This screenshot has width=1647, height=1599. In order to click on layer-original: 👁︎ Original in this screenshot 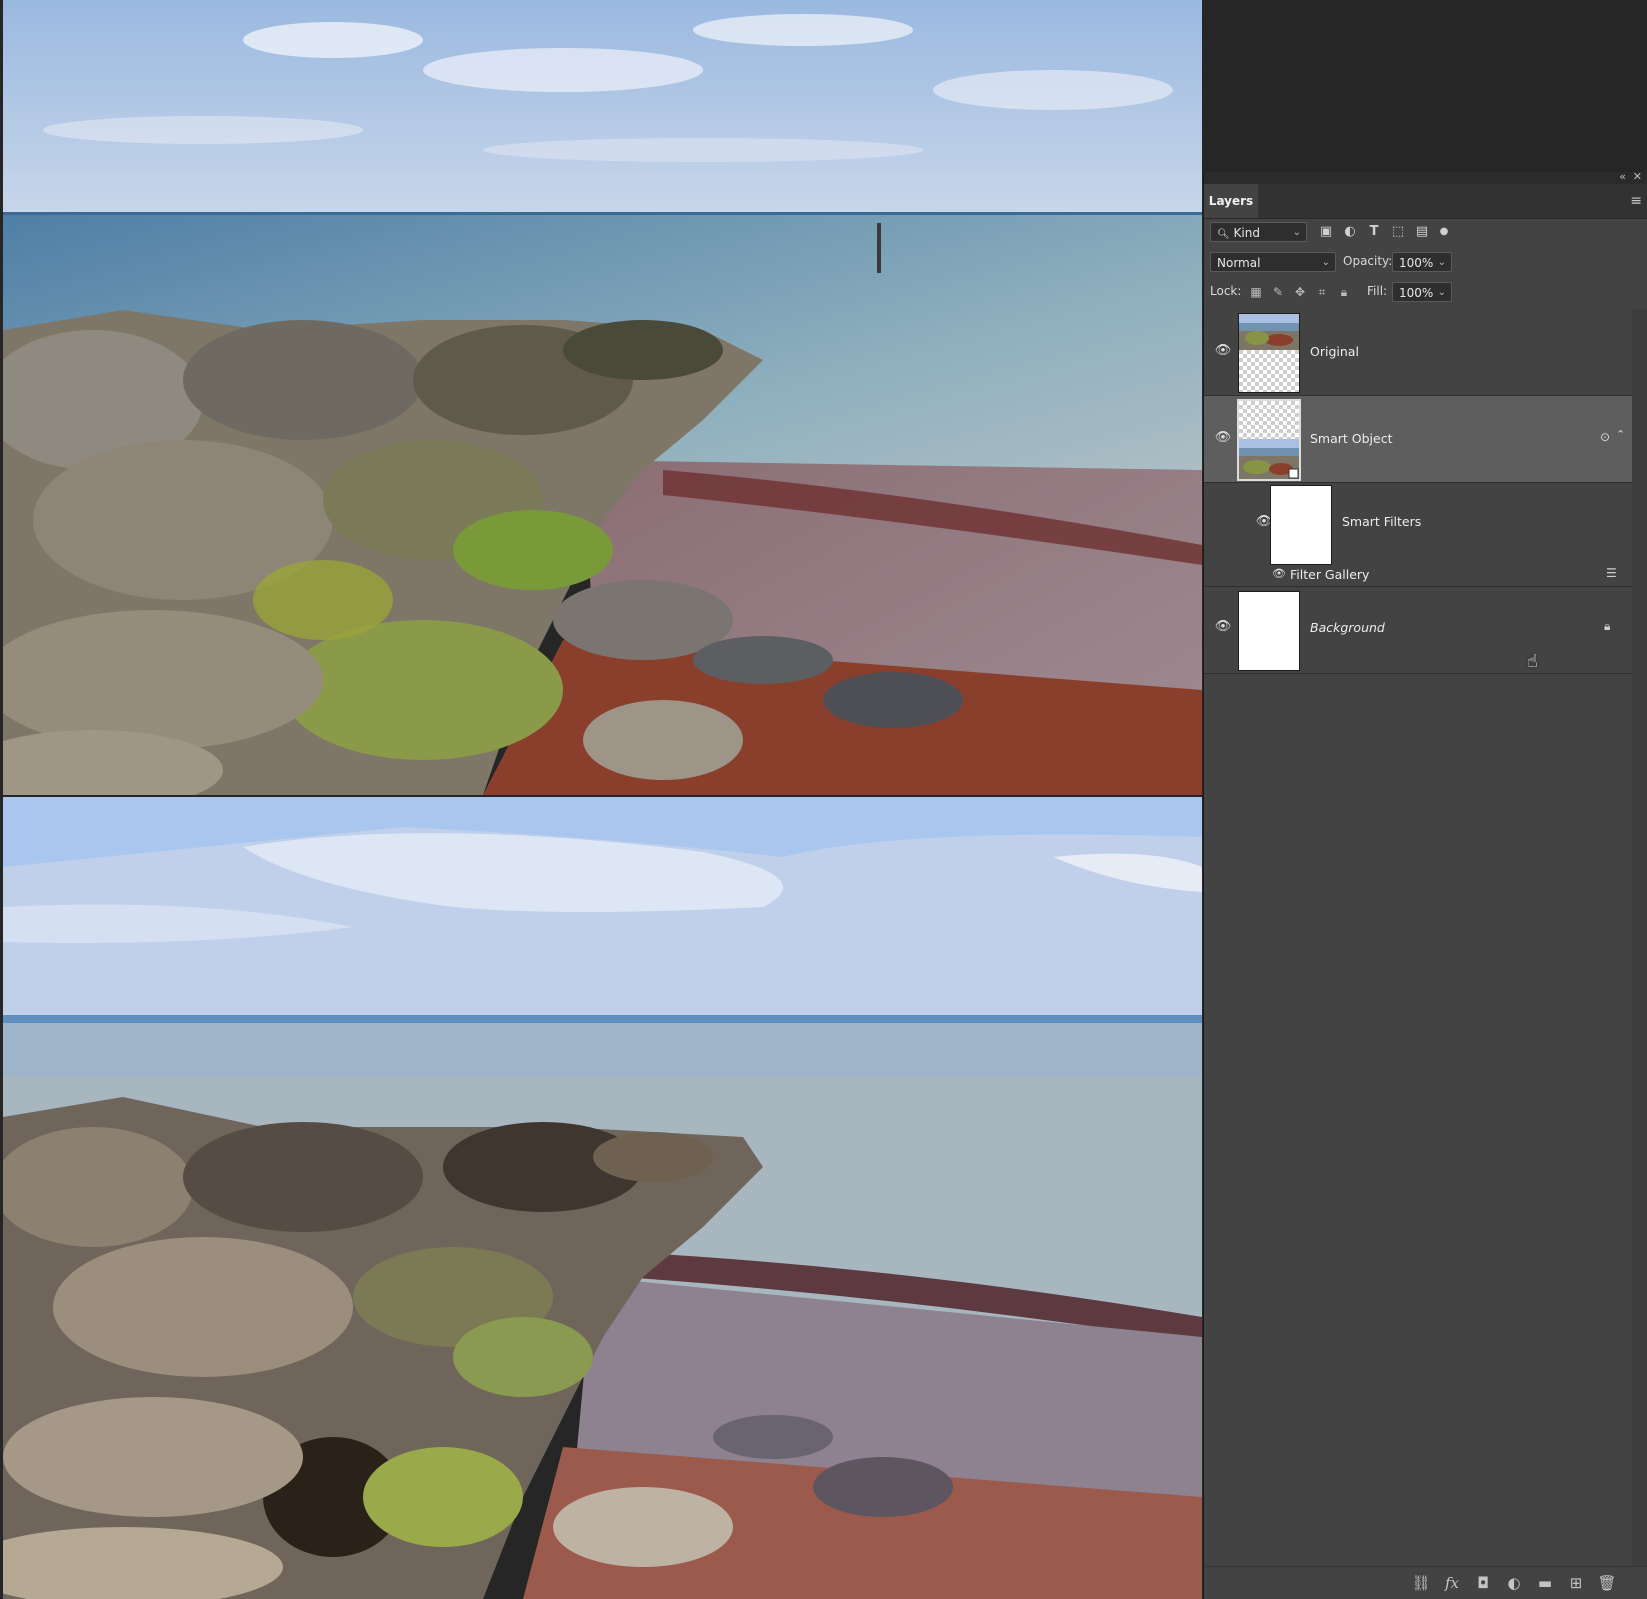, I will do `click(1418, 352)`.